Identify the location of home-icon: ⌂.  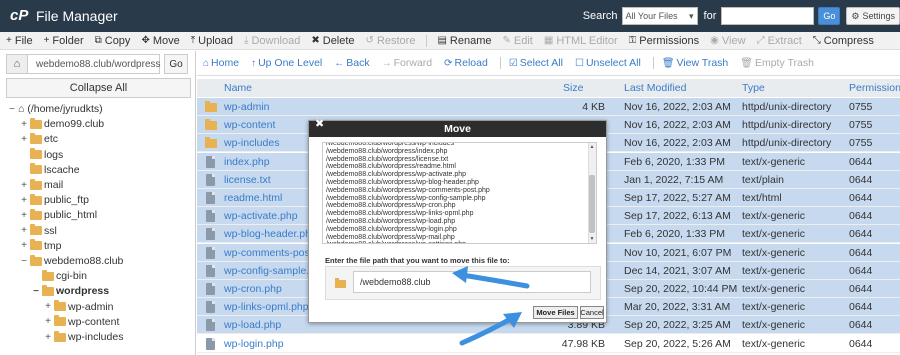
(17, 64).